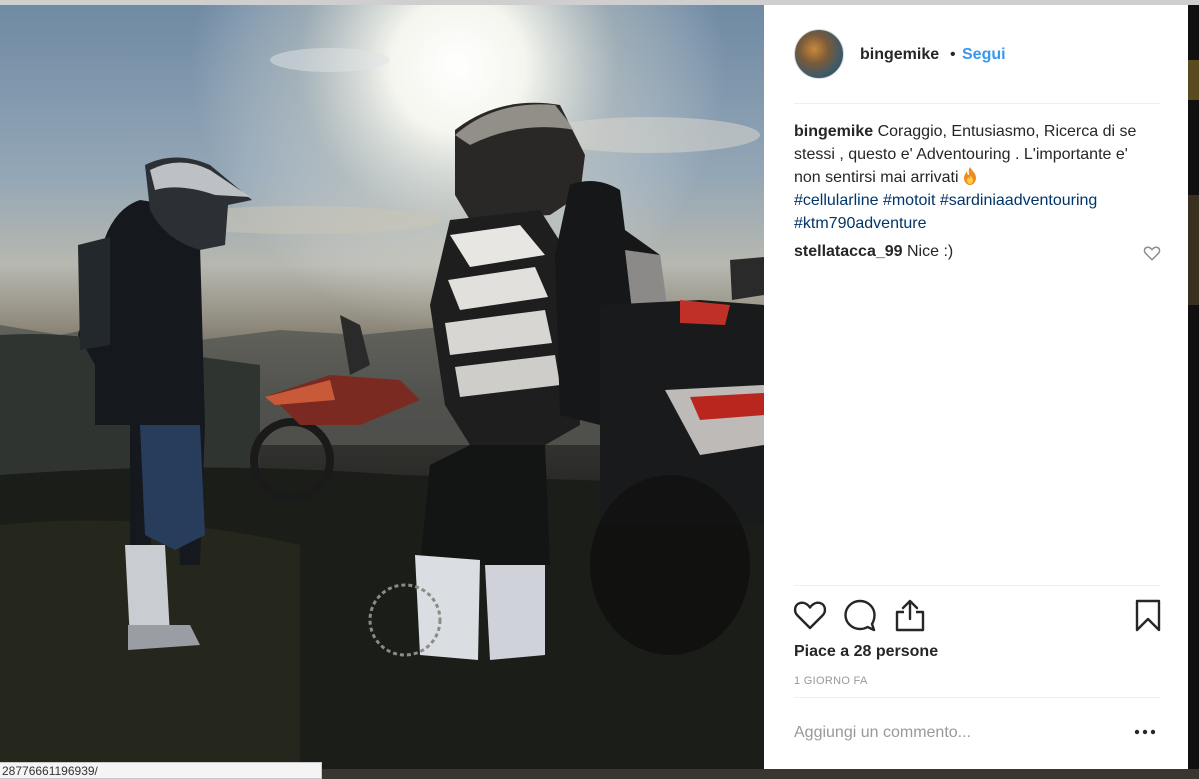 This screenshot has height=779, width=1199. I want to click on share-icon, so click(910, 615).